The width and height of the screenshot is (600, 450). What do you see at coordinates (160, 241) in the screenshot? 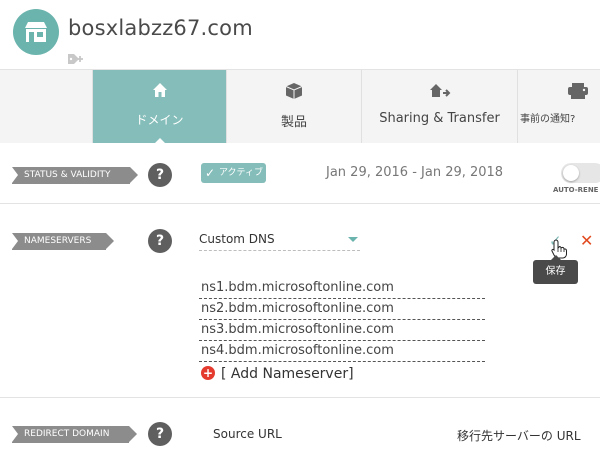
I see `nameservers-help-icon: ?` at bounding box center [160, 241].